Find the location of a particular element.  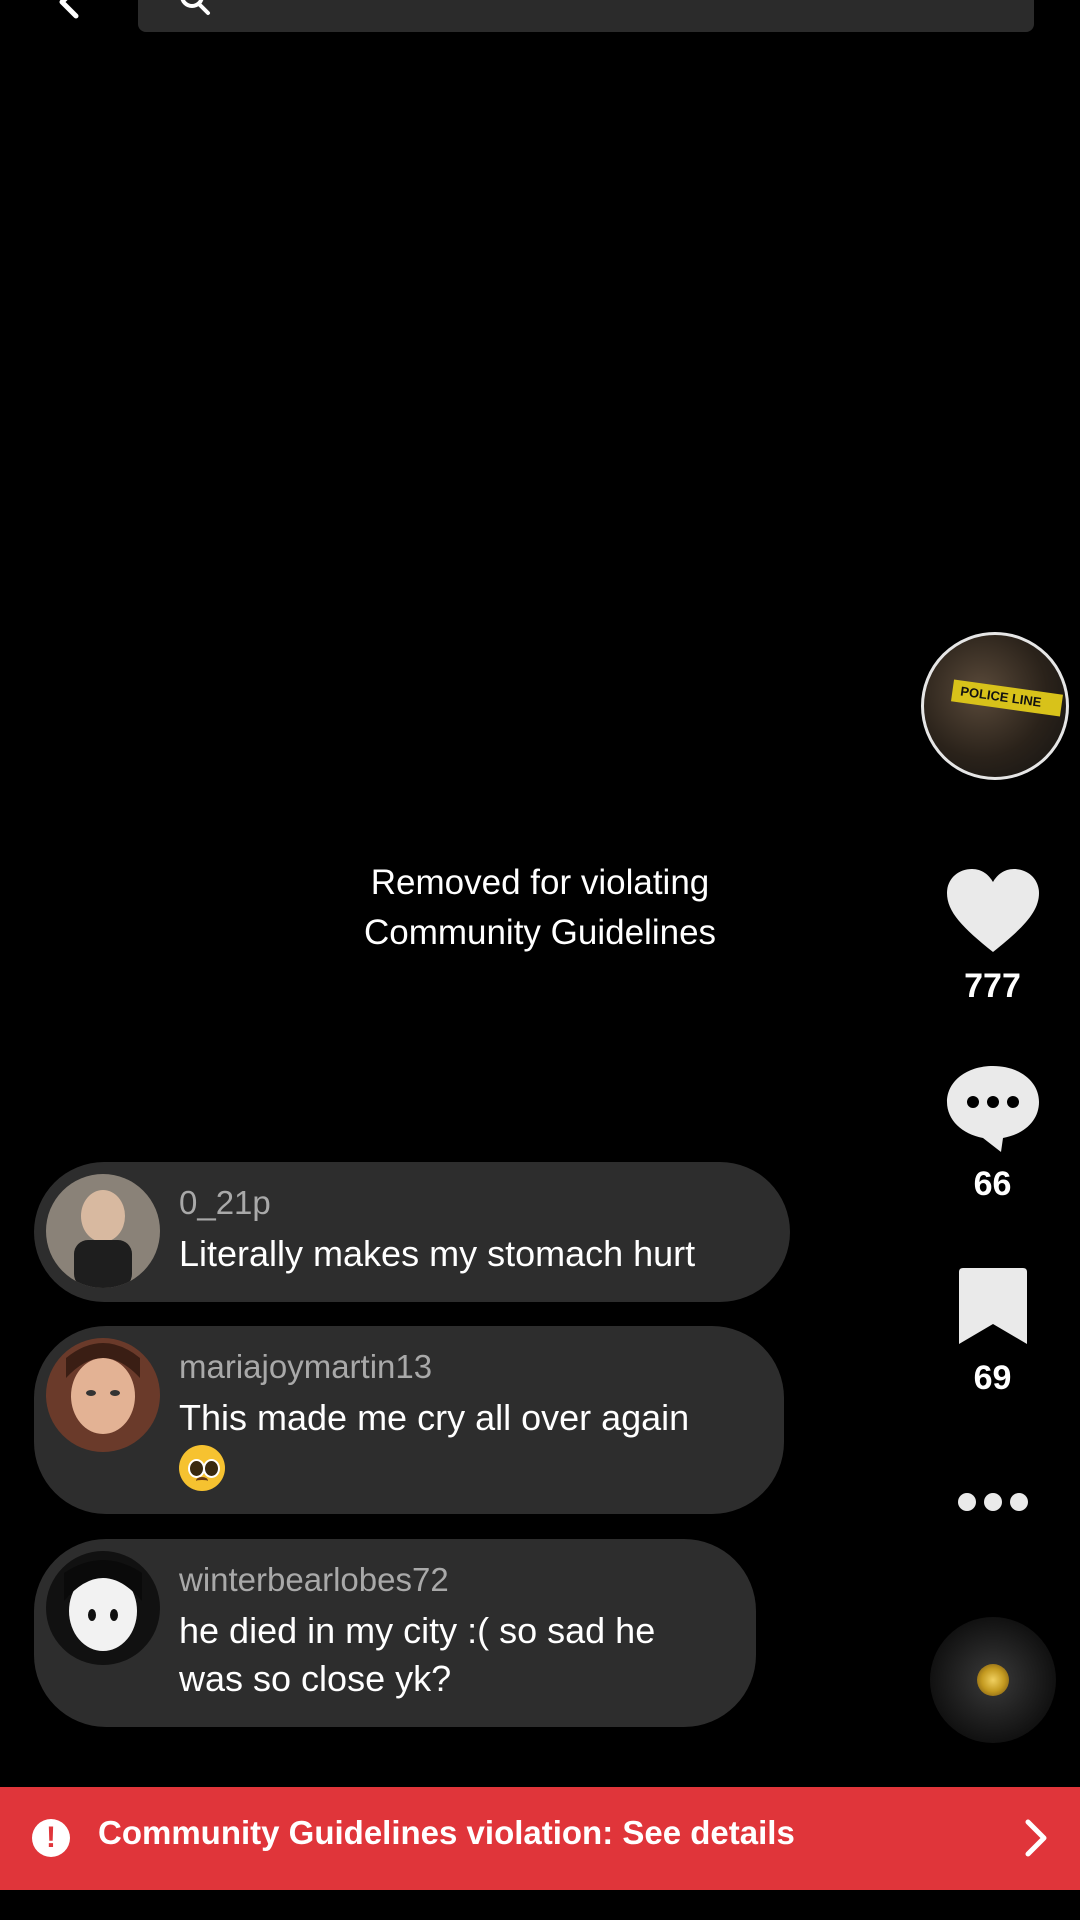

comment-username: winterbearlobes72 is located at coordinates (314, 1580).